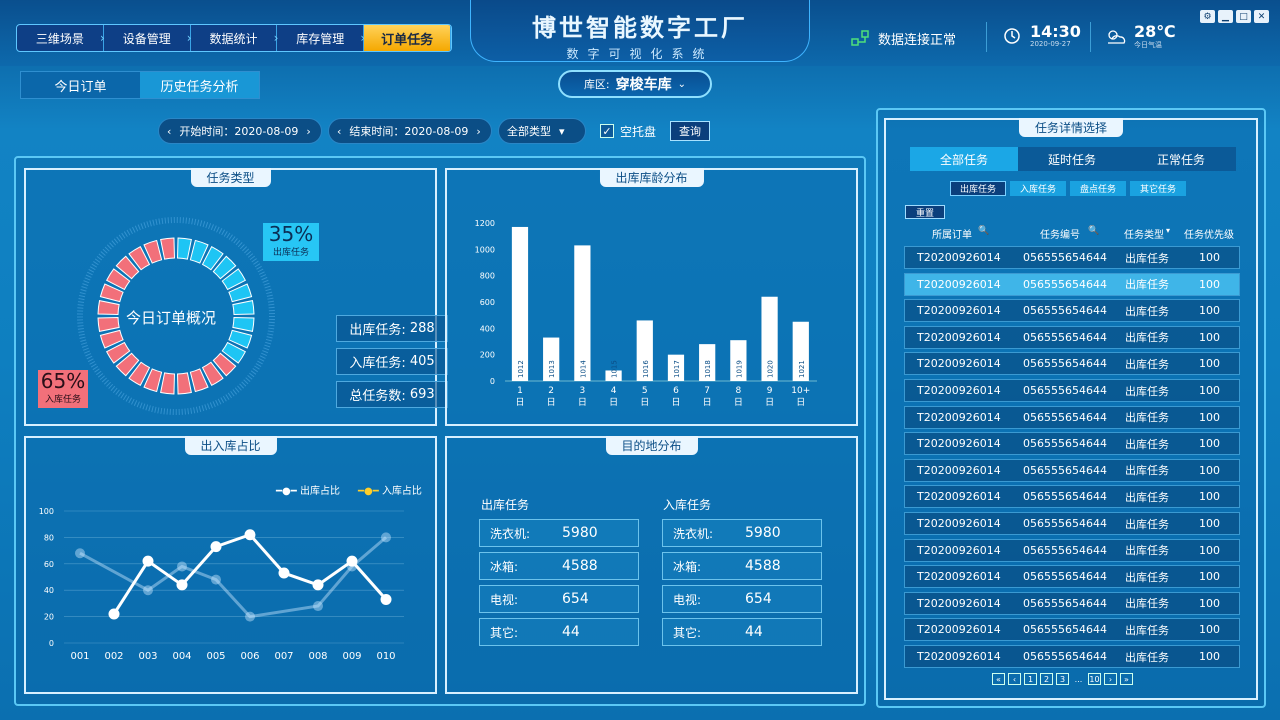 The height and width of the screenshot is (720, 1280). I want to click on subtab-in: 入库任务, so click(1038, 188).